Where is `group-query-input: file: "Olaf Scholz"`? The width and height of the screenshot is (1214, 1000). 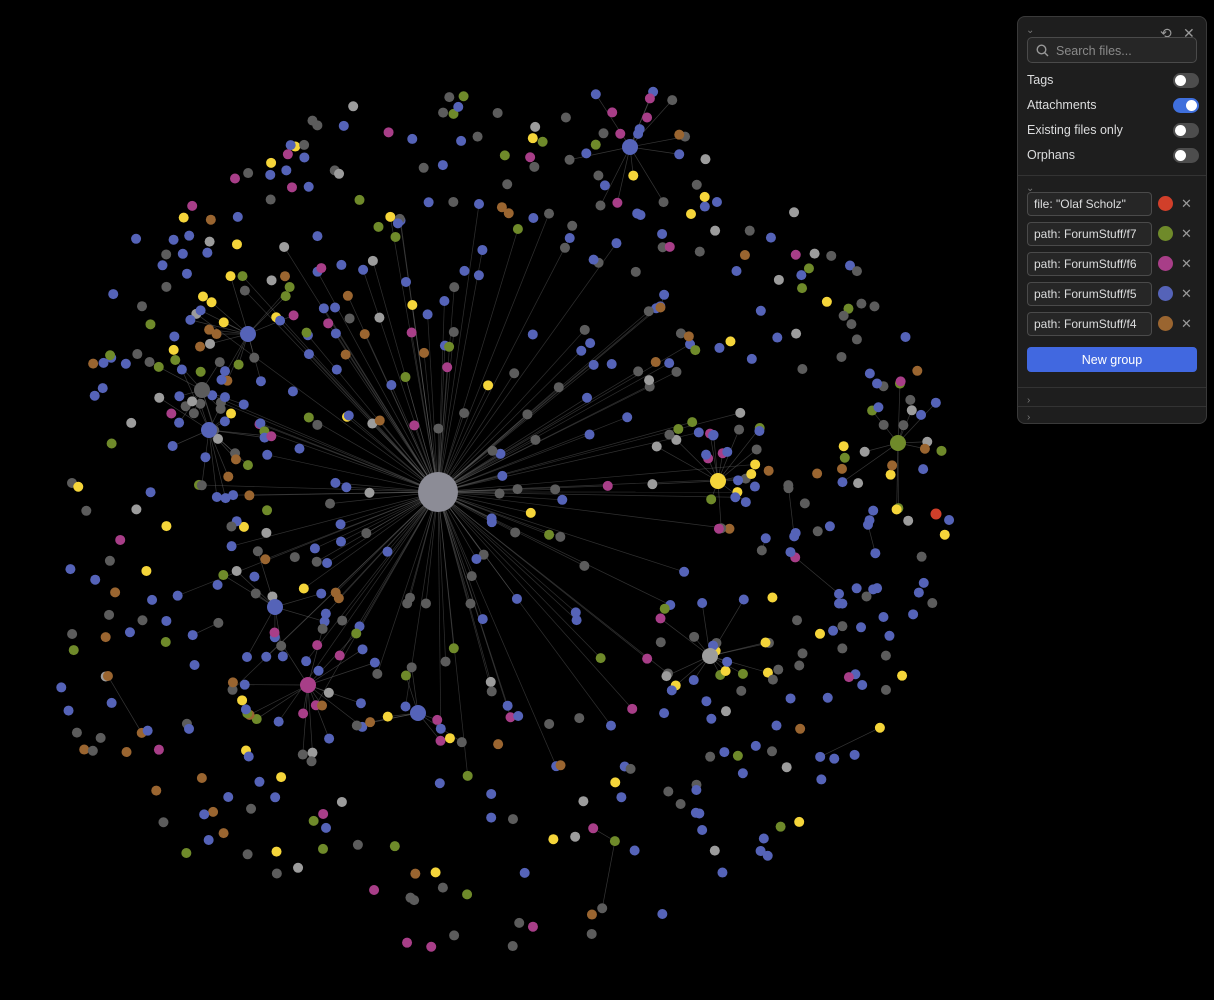 group-query-input: file: "Olaf Scholz" is located at coordinates (1089, 204).